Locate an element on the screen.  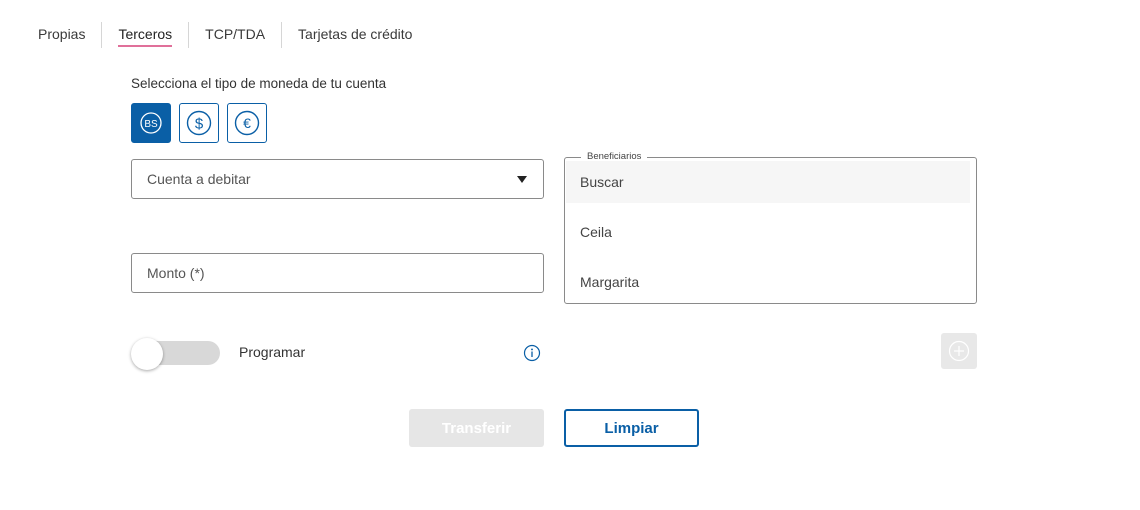
add-beneficiary-button is located at coordinates (959, 351).